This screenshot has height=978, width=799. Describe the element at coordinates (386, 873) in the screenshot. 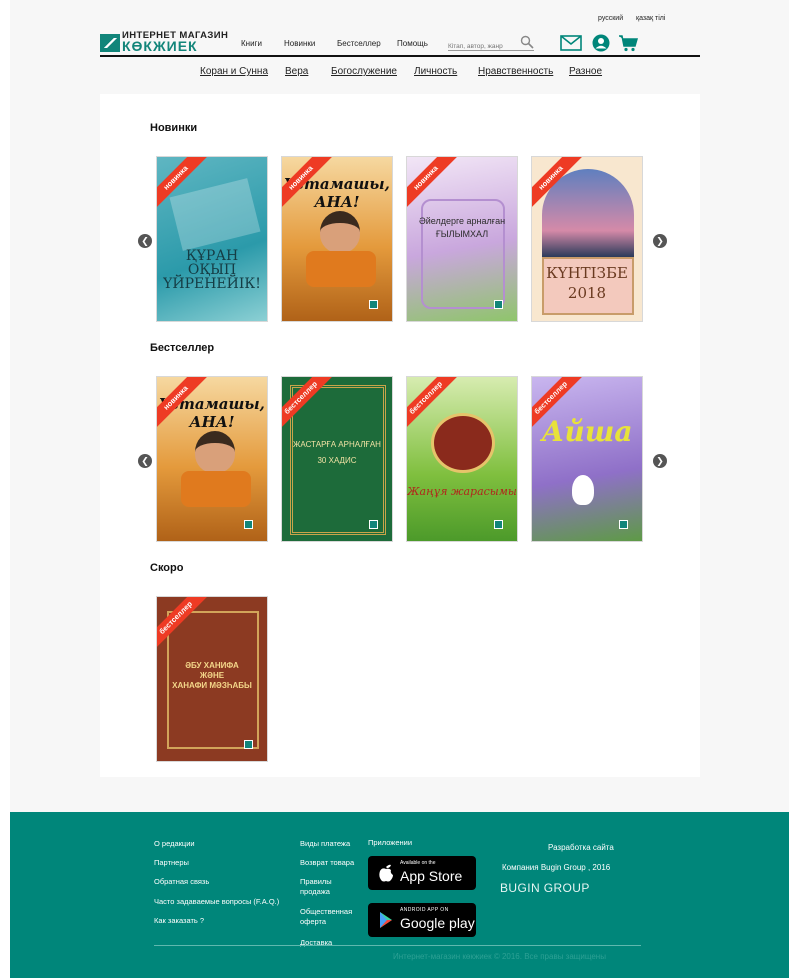

I see `apple-icon` at that location.